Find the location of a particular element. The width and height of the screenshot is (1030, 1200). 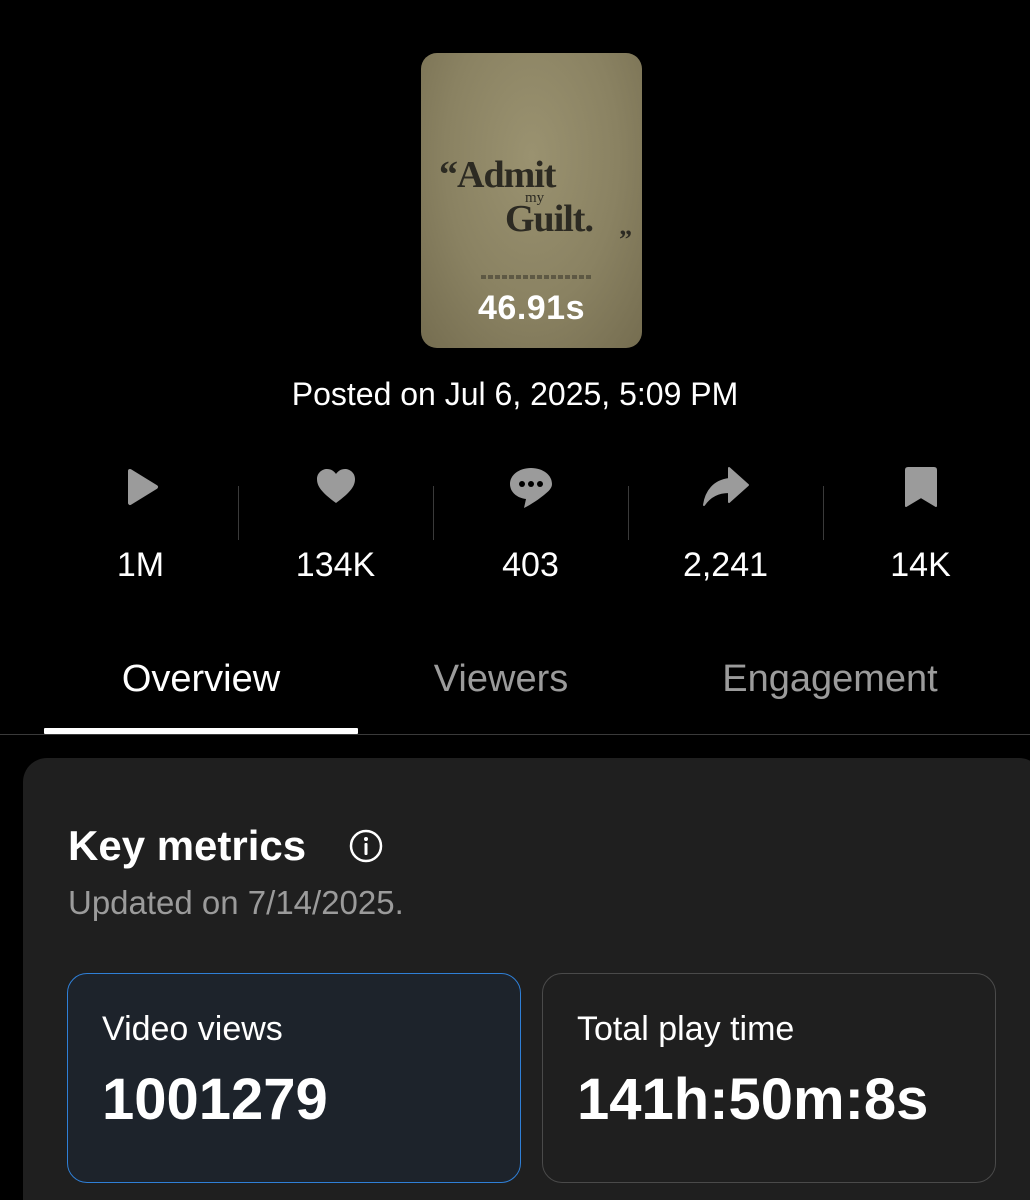

stat-views: 1M is located at coordinates (140, 527).